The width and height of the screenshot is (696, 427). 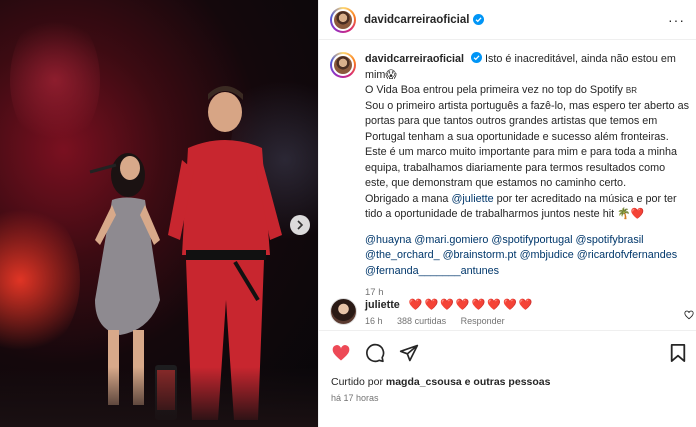 What do you see at coordinates (374, 321) in the screenshot?
I see `comment-timestamp: 16 h` at bounding box center [374, 321].